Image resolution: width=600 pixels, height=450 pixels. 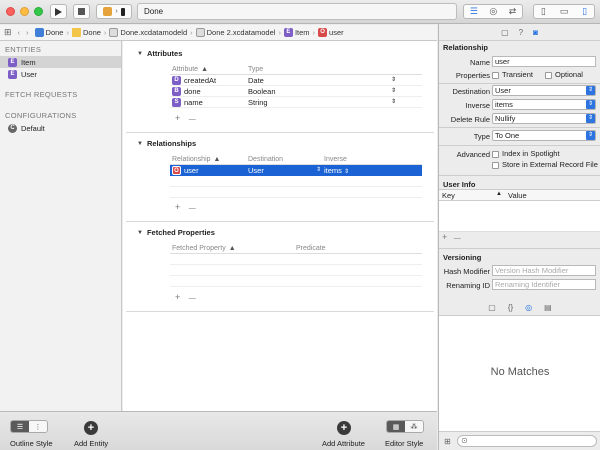 What do you see at coordinates (19, 32) in the screenshot?
I see `back-button: ‹` at bounding box center [19, 32].